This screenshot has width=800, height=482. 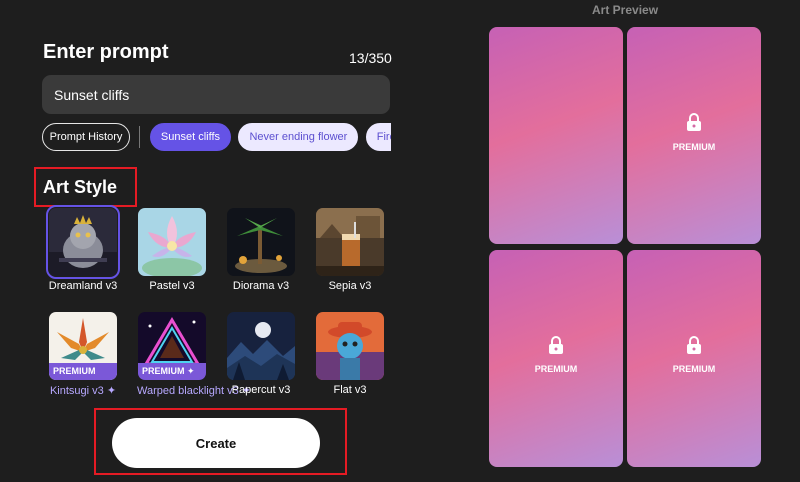 I want to click on prompt-history-button: Prompt History, so click(x=86, y=137).